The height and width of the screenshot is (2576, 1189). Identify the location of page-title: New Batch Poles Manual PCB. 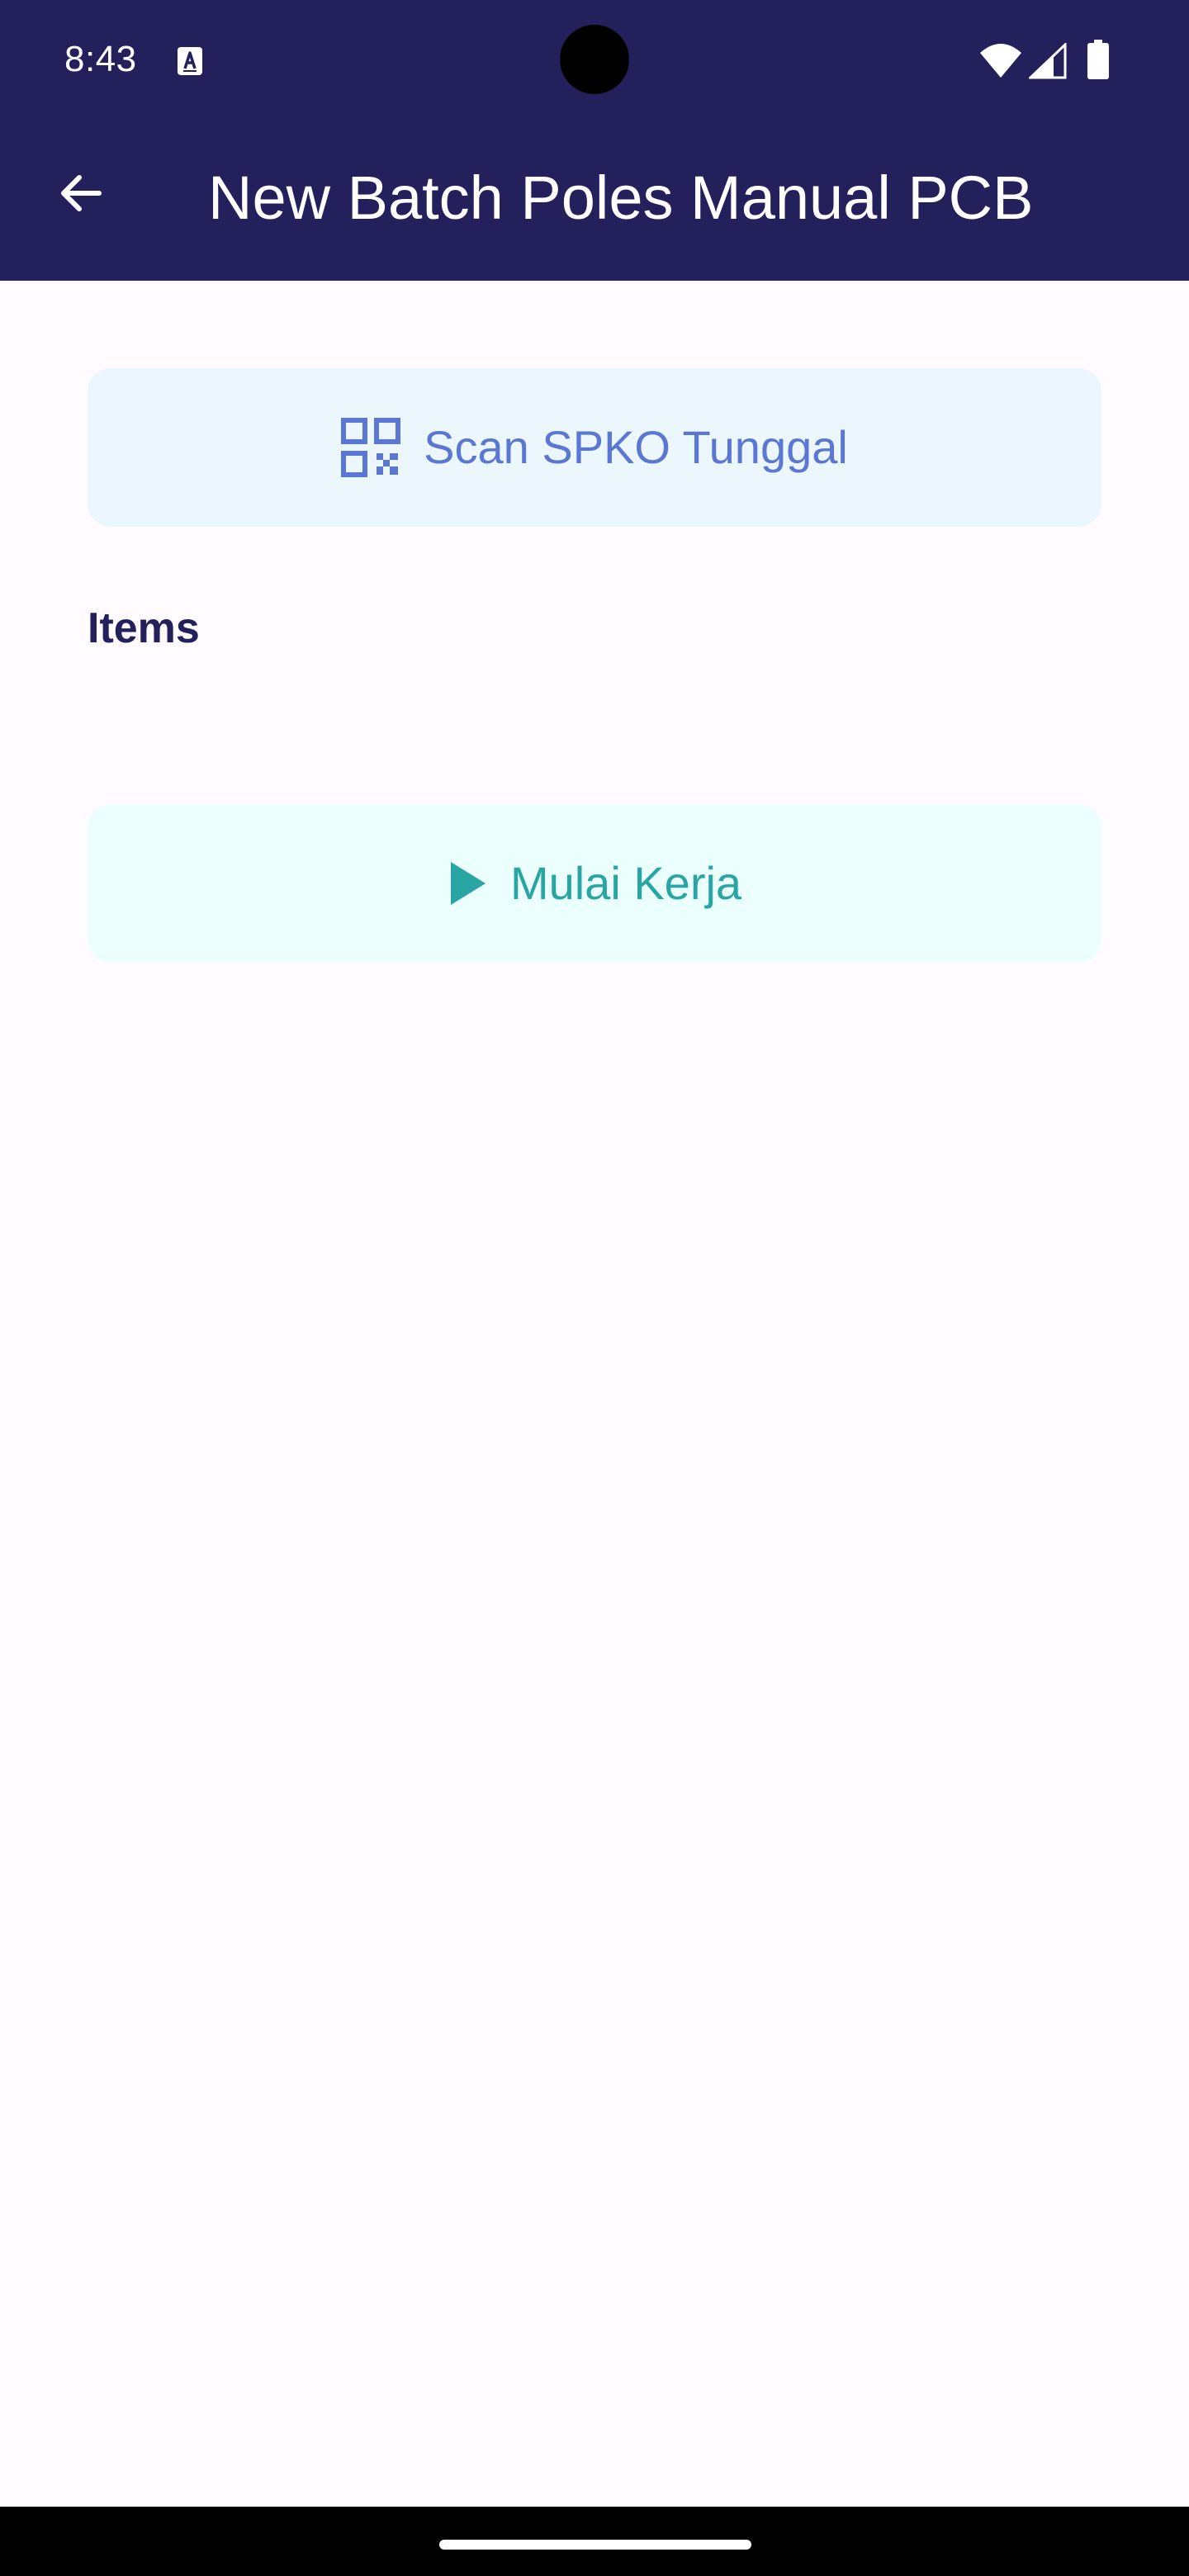
(621, 197).